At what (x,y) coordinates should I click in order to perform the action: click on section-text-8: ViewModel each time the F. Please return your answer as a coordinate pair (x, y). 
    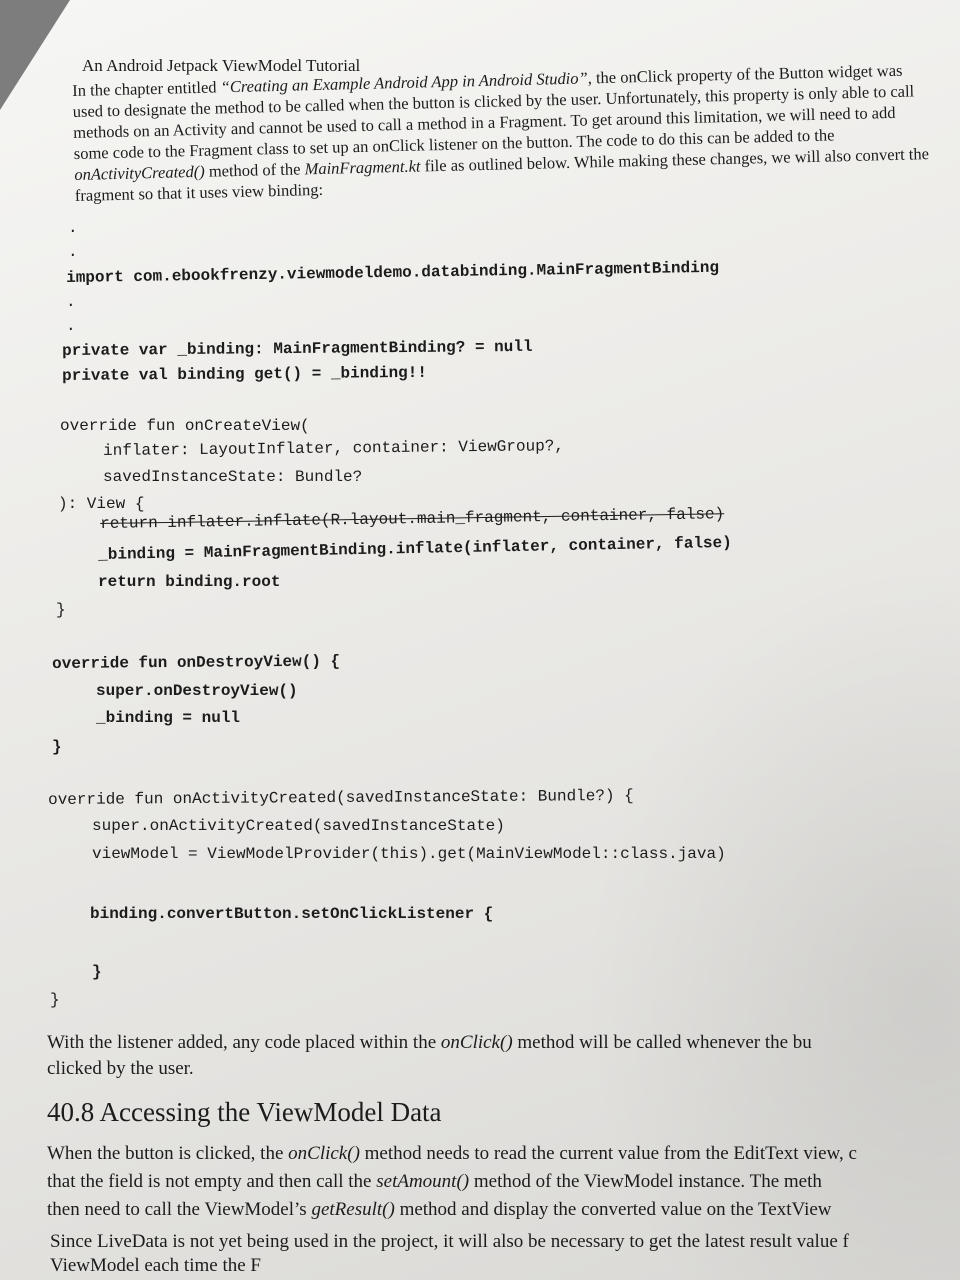
    Looking at the image, I should click on (155, 1265).